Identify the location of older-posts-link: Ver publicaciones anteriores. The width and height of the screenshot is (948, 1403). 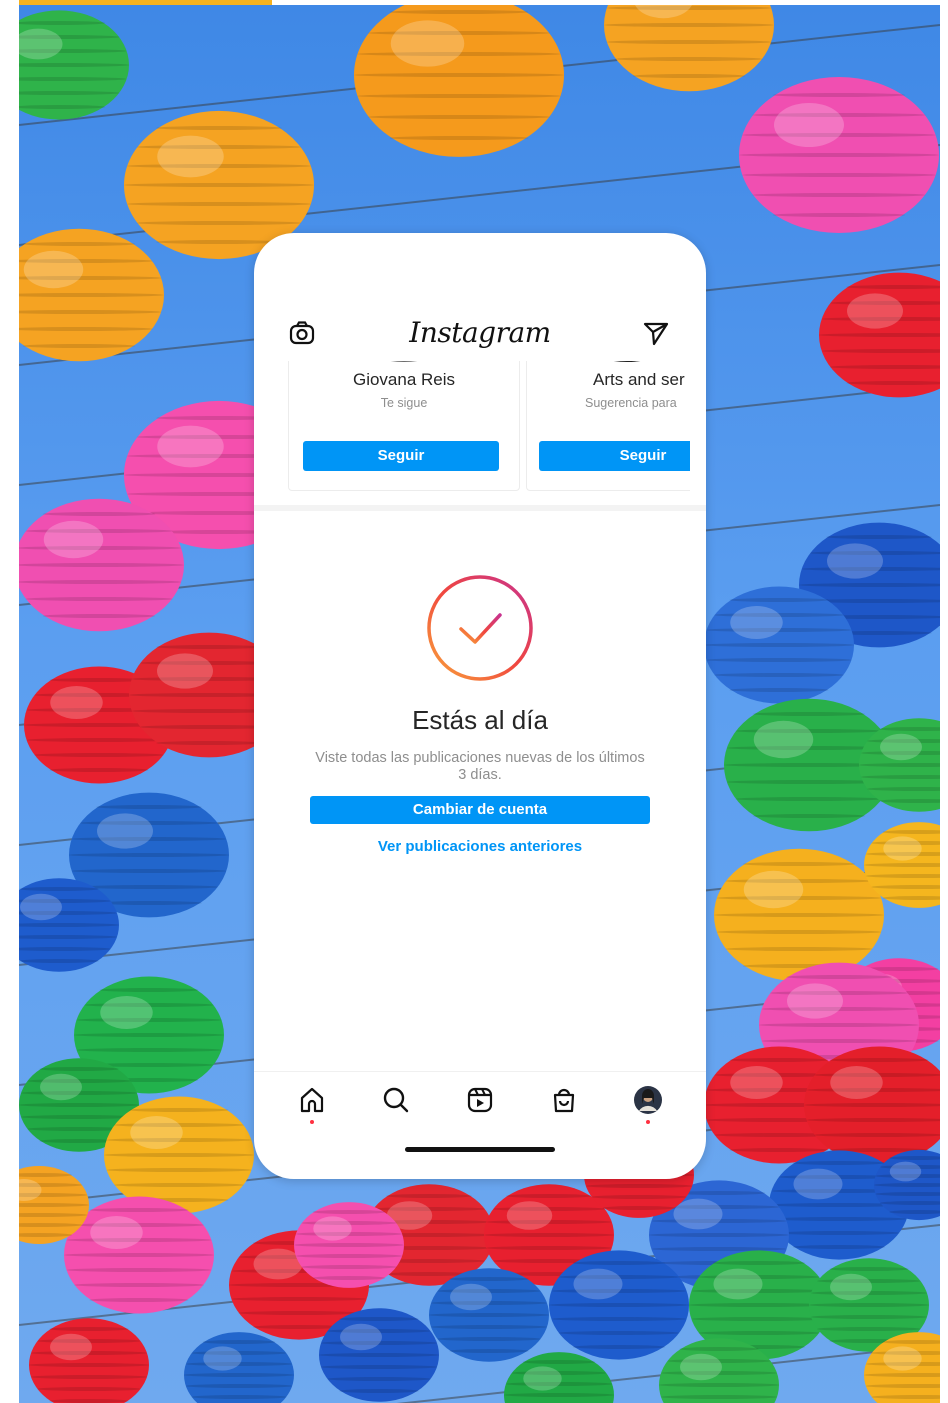
(480, 846).